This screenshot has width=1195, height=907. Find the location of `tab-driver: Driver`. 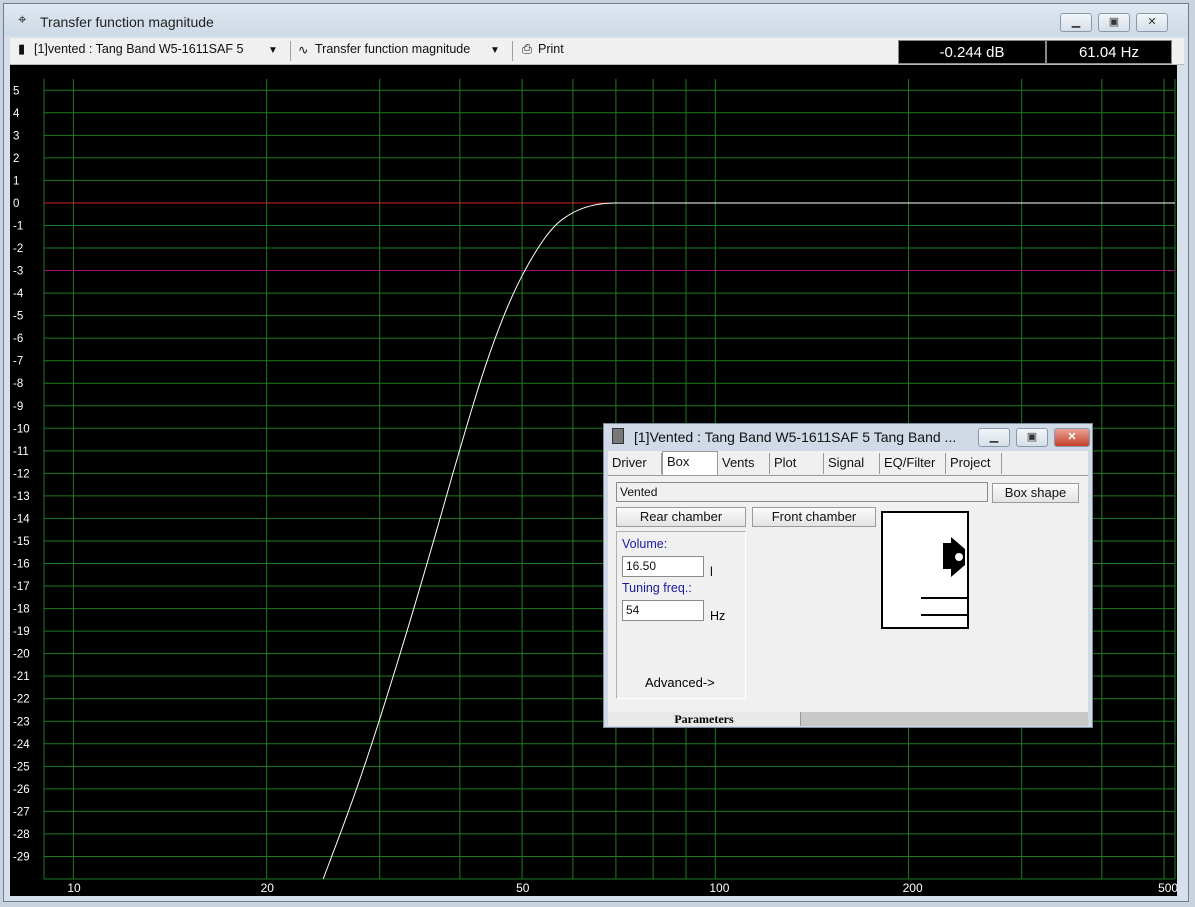

tab-driver: Driver is located at coordinates (635, 463).